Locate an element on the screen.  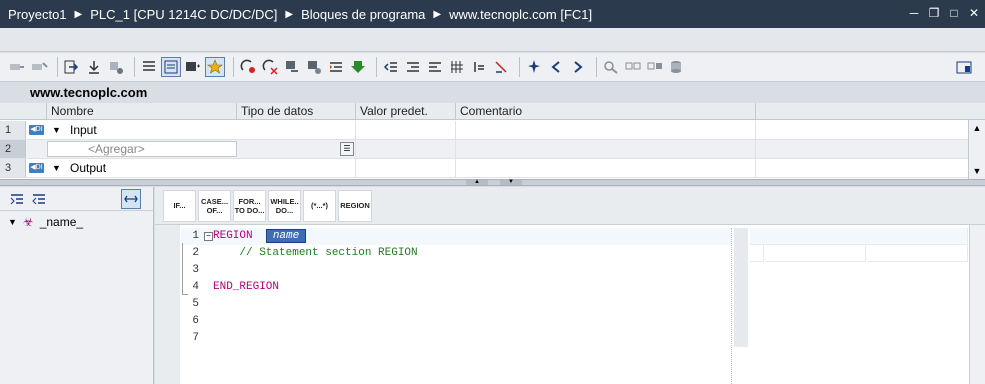
scroll-down-icon: ▼ is located at coordinates (977, 171).